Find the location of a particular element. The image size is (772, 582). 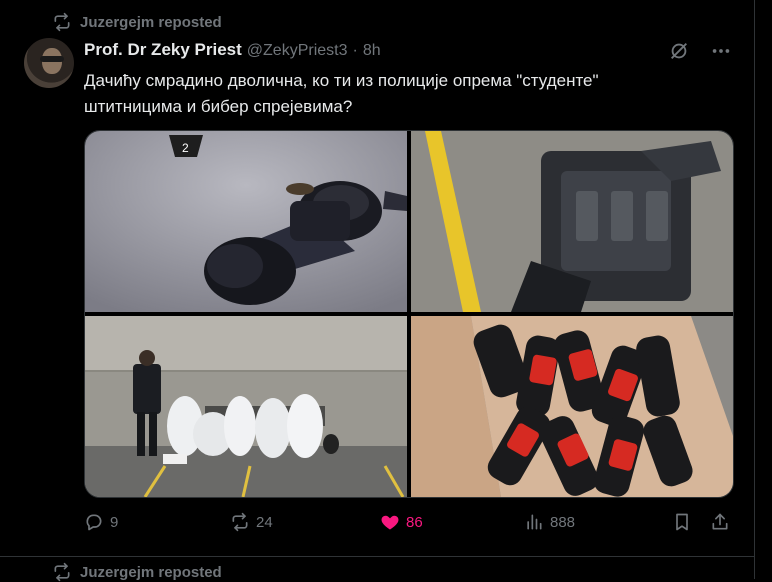

reply-count: 9 is located at coordinates (114, 522).